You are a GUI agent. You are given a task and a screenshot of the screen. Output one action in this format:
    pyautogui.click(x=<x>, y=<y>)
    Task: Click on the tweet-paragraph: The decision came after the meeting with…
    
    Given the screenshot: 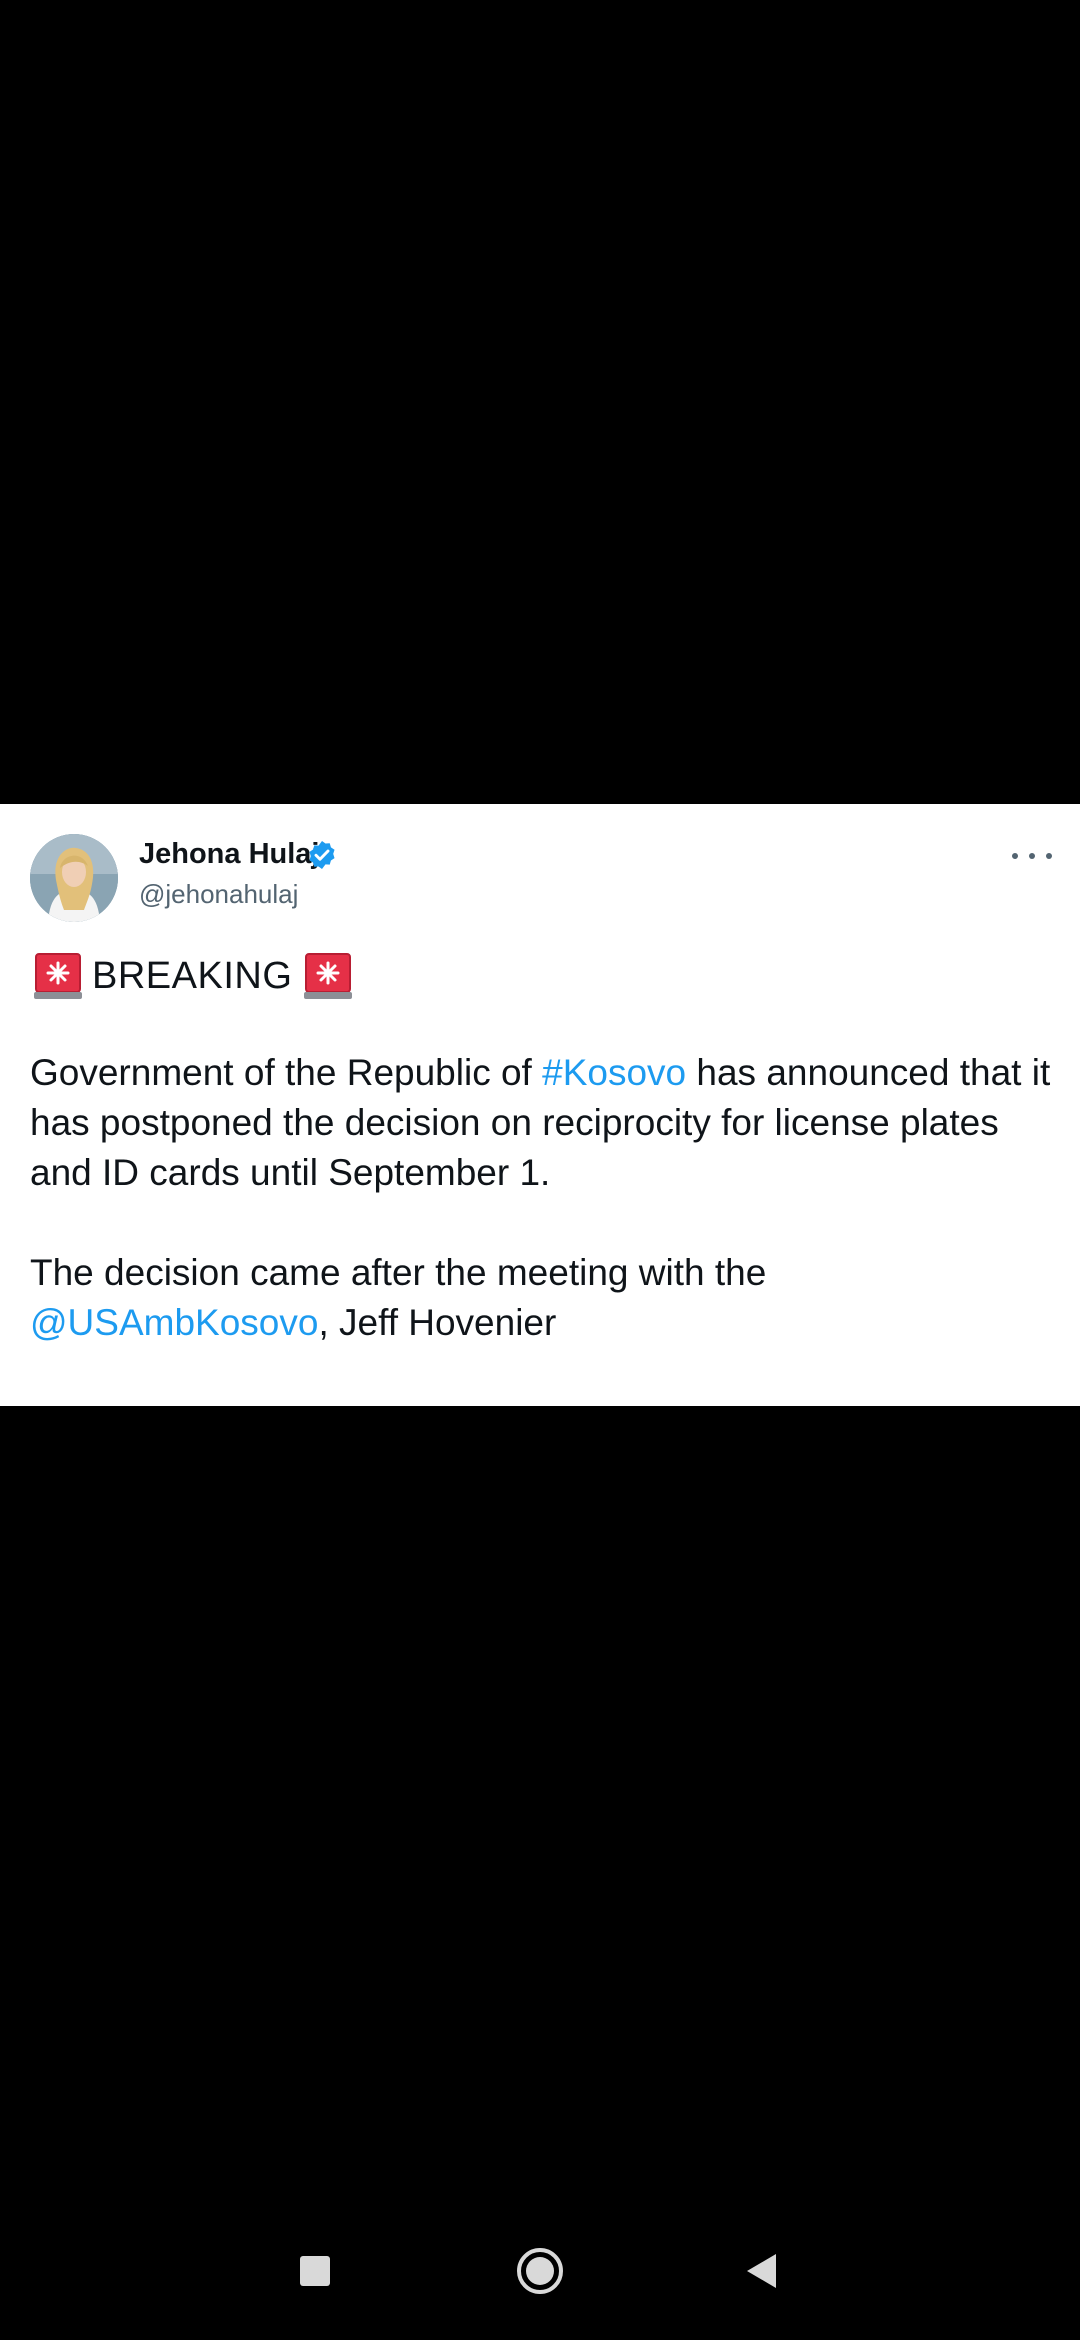 What is the action you would take?
    pyautogui.click(x=398, y=1297)
    